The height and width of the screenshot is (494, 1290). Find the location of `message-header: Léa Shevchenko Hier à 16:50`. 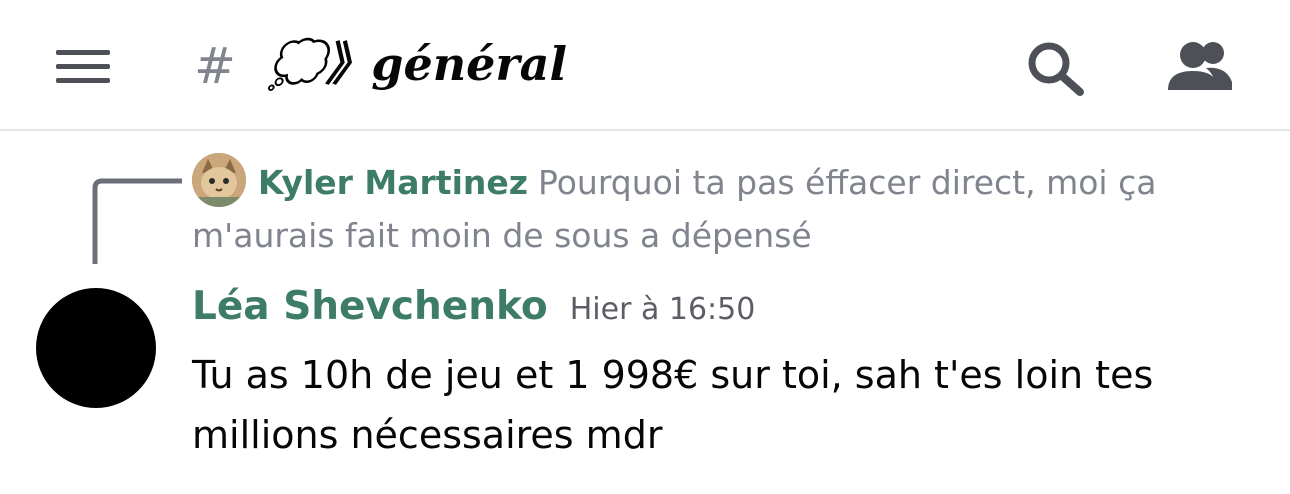

message-header: Léa Shevchenko Hier à 16:50 is located at coordinates (473, 306).